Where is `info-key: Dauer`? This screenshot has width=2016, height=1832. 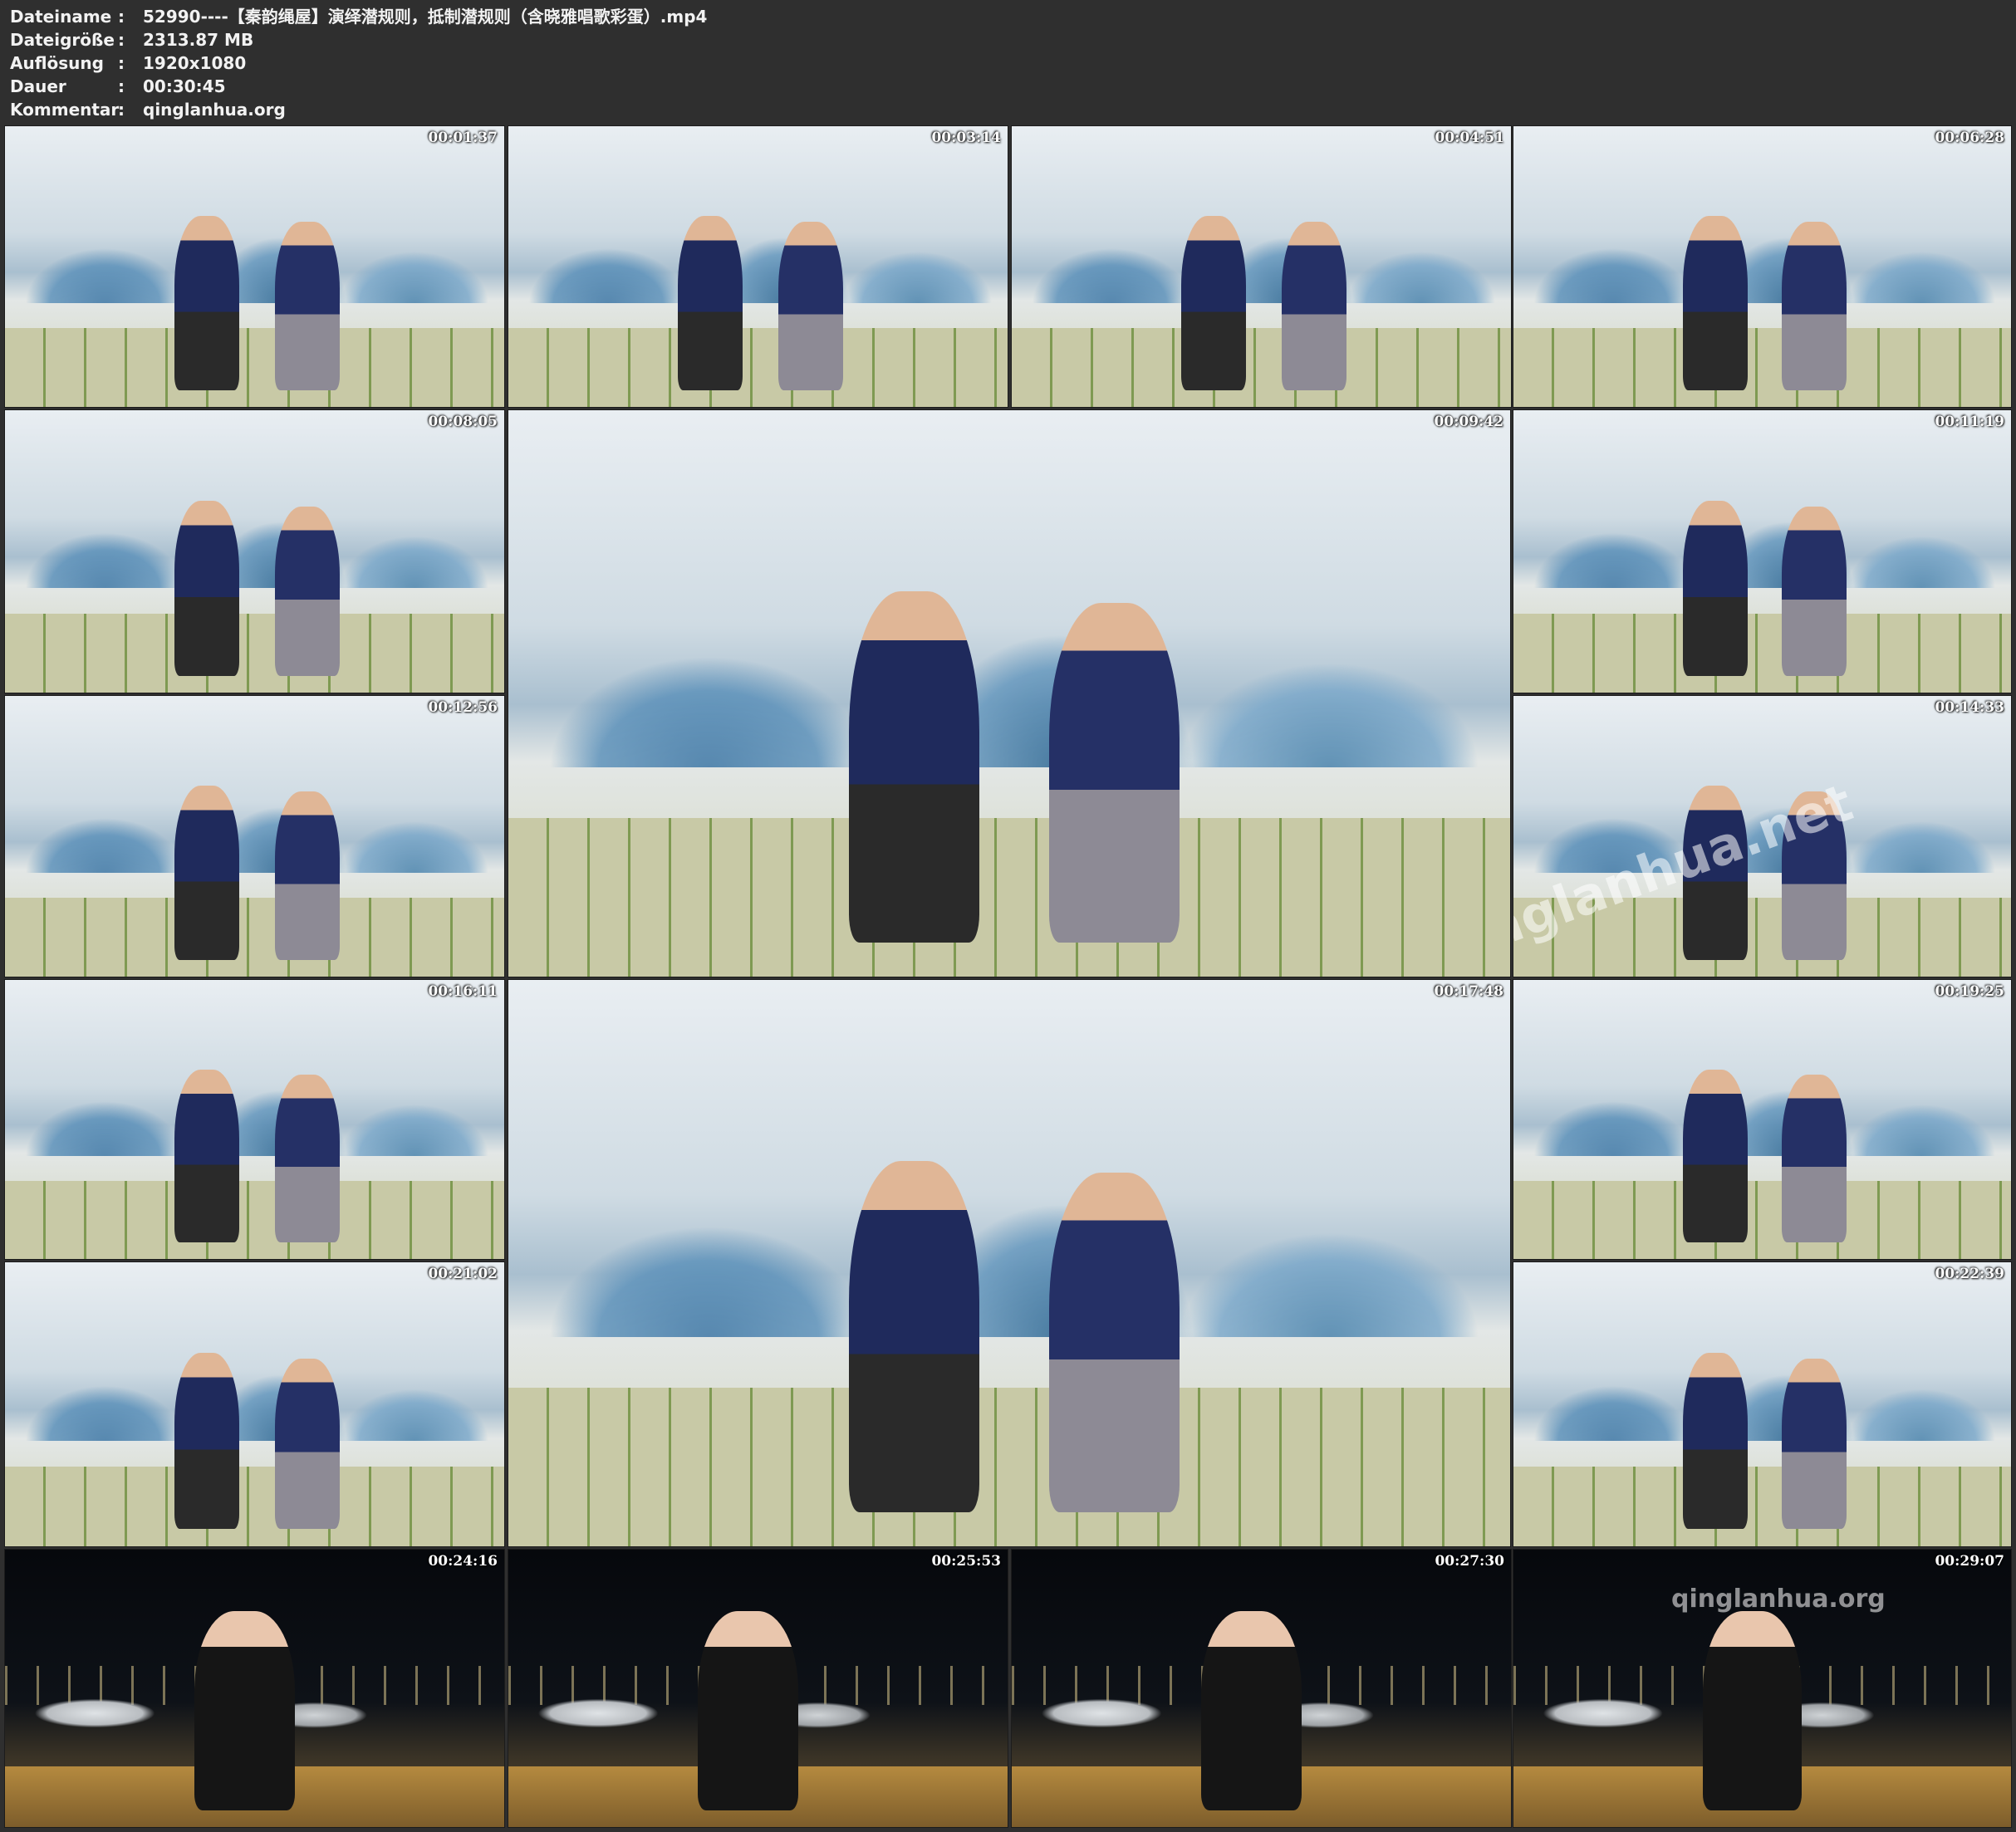
info-key: Dauer is located at coordinates (38, 86).